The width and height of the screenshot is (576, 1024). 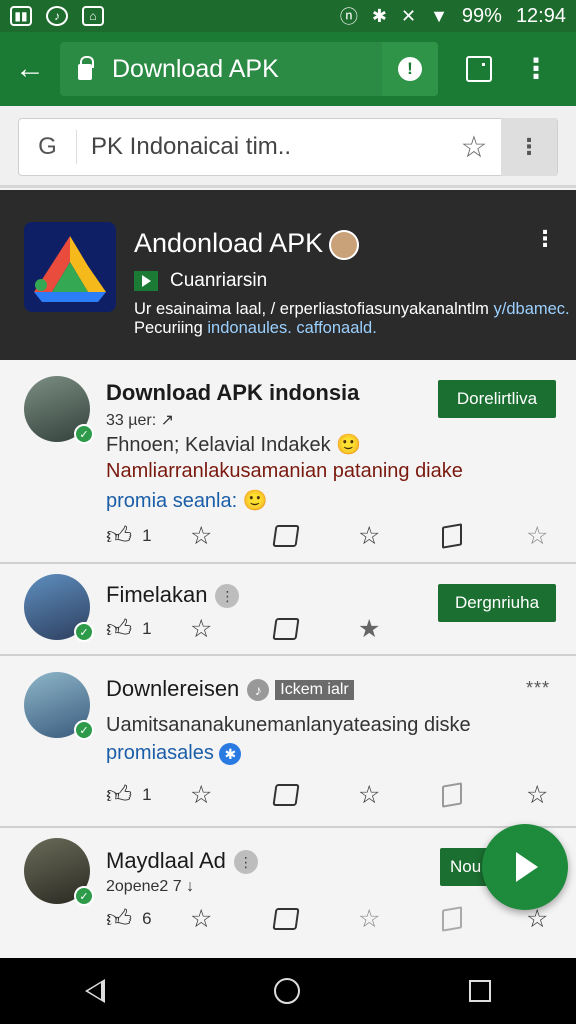 What do you see at coordinates (286, 991) in the screenshot?
I see `nav-home-icon` at bounding box center [286, 991].